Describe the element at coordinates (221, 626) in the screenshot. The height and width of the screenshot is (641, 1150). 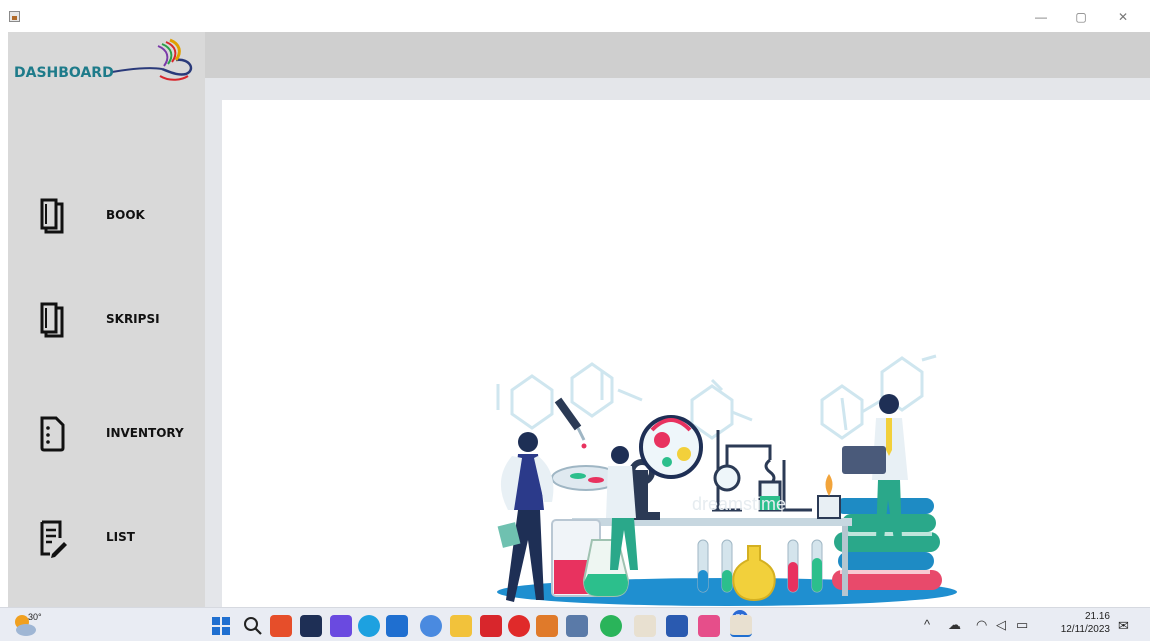
I see `start-icon` at that location.